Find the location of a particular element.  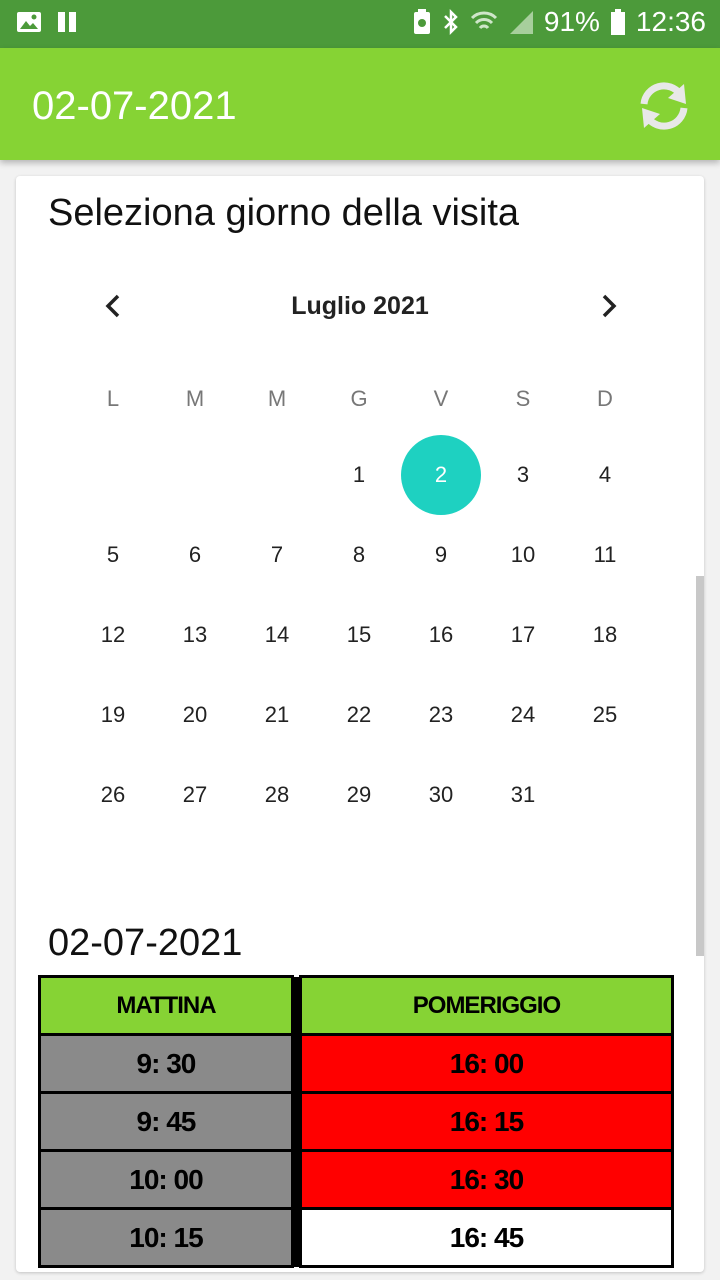

calendar-day: 4 is located at coordinates (605, 475).